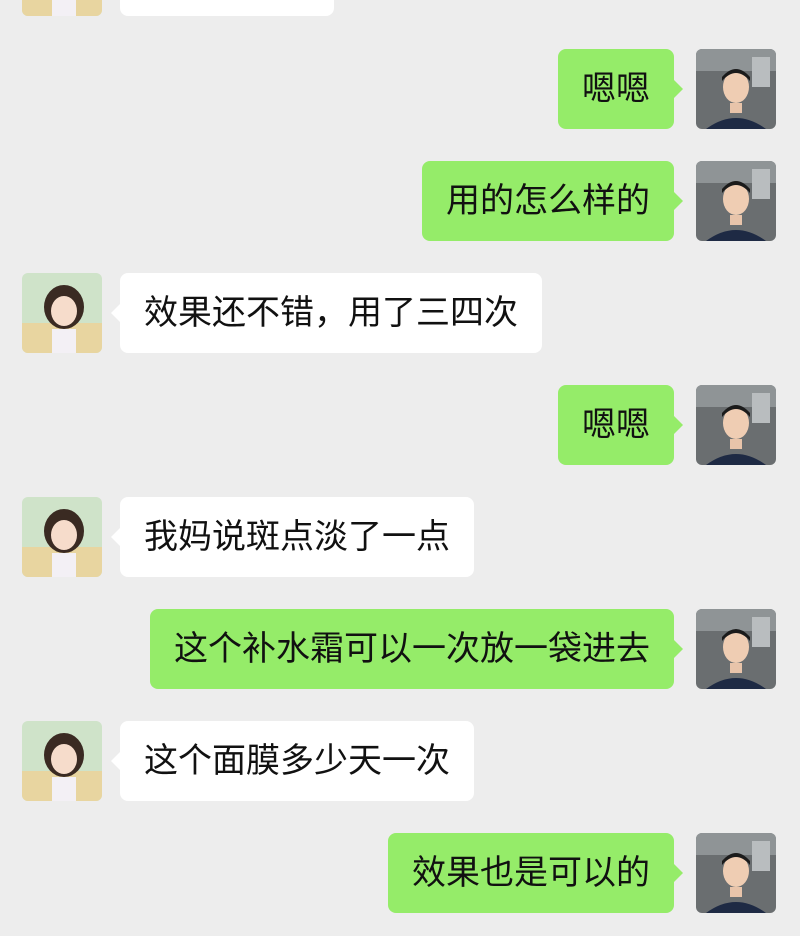  I want to click on message-bubble-incoming: 这个面膜多少天一次, so click(292, 761).